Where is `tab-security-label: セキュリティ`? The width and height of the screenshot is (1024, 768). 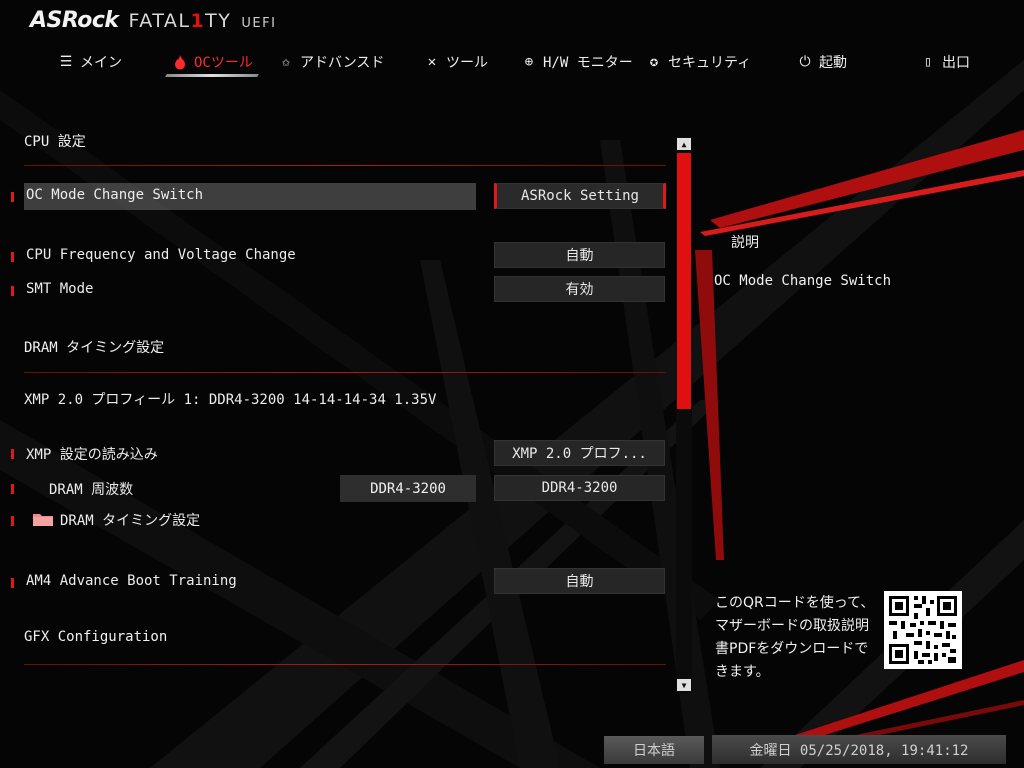
tab-security-label: セキュリティ is located at coordinates (710, 63).